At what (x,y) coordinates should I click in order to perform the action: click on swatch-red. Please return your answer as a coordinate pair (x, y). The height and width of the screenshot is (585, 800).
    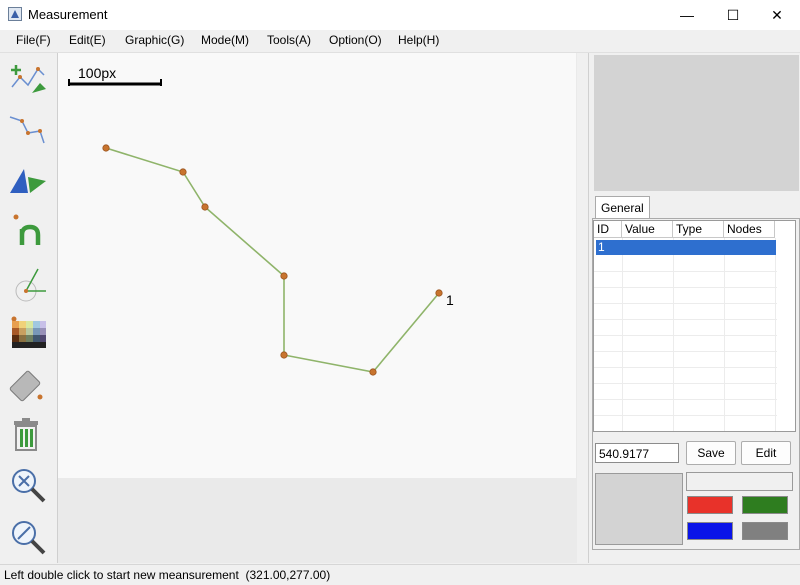
    Looking at the image, I should click on (710, 505).